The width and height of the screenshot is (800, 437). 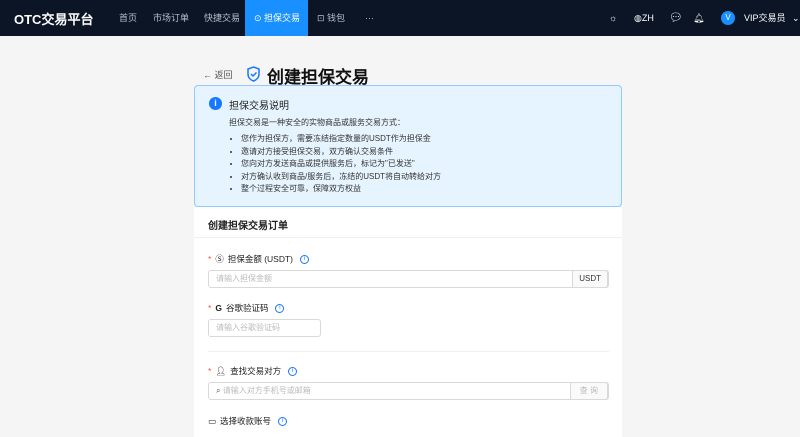 I want to click on account-label-text: 选择收款账号, so click(x=246, y=421).